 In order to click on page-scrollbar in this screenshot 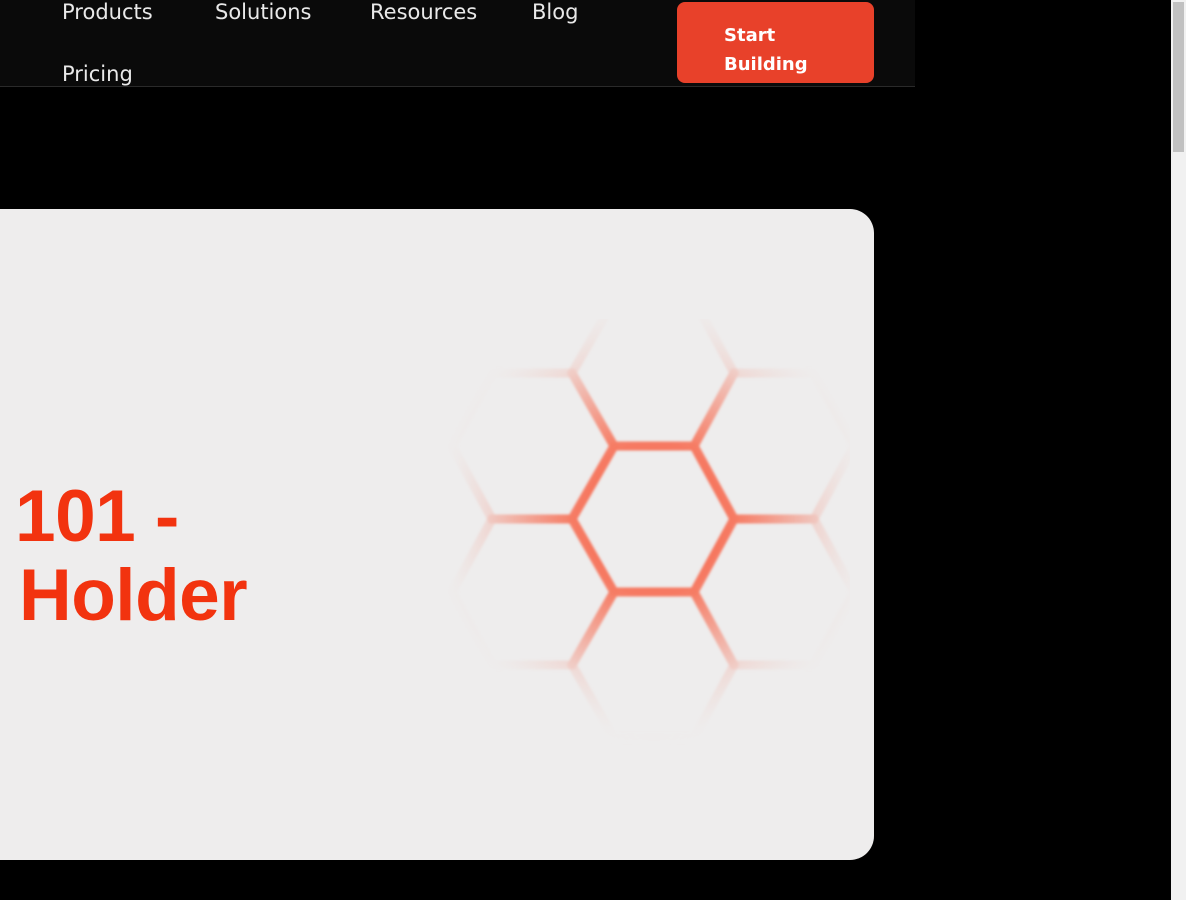, I will do `click(1178, 450)`.